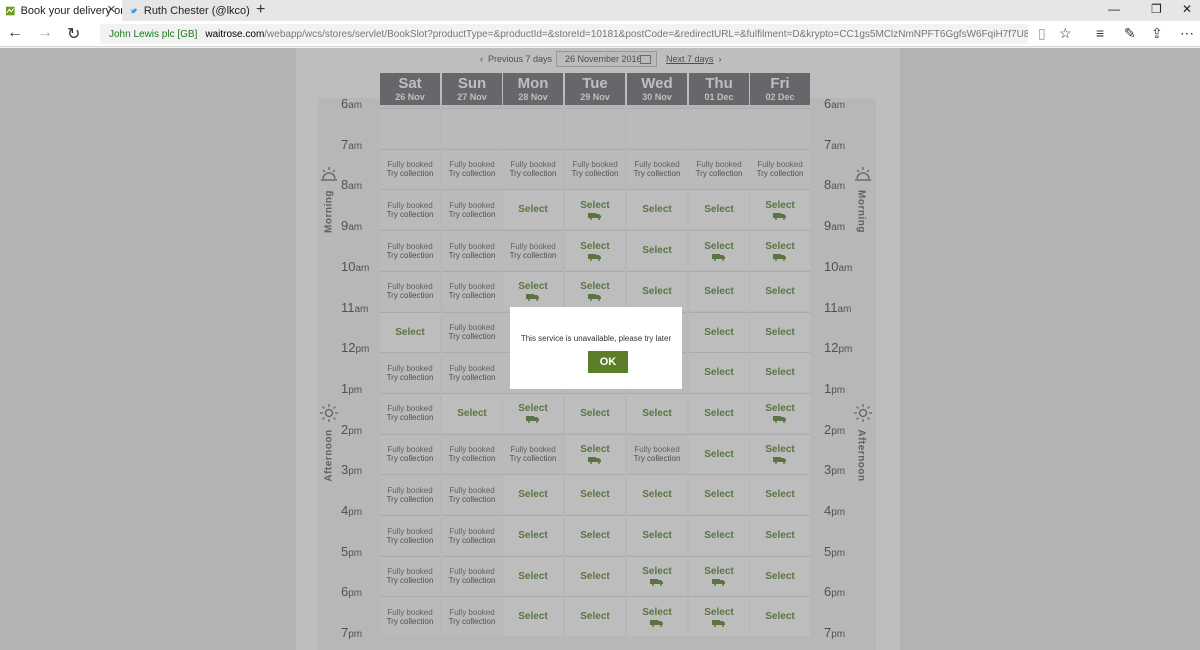 This screenshot has width=1200, height=650. What do you see at coordinates (1042, 33) in the screenshot?
I see `reading-view-icon: ▯` at bounding box center [1042, 33].